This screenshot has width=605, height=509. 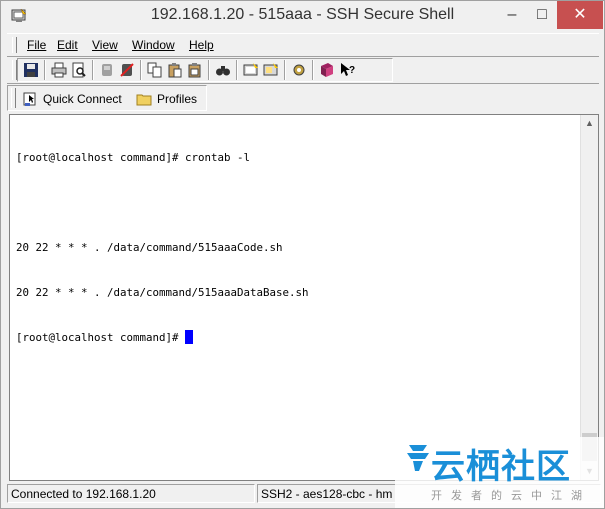 What do you see at coordinates (144, 100) in the screenshot?
I see `folder-icon` at bounding box center [144, 100].